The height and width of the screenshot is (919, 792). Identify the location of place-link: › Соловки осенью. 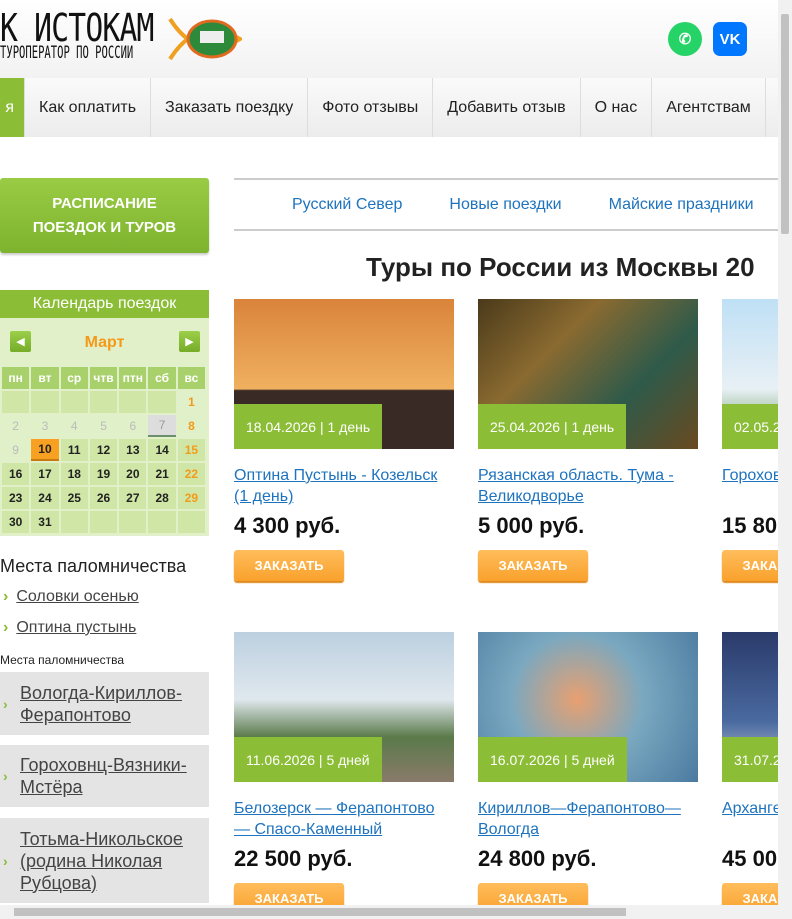
(69, 597).